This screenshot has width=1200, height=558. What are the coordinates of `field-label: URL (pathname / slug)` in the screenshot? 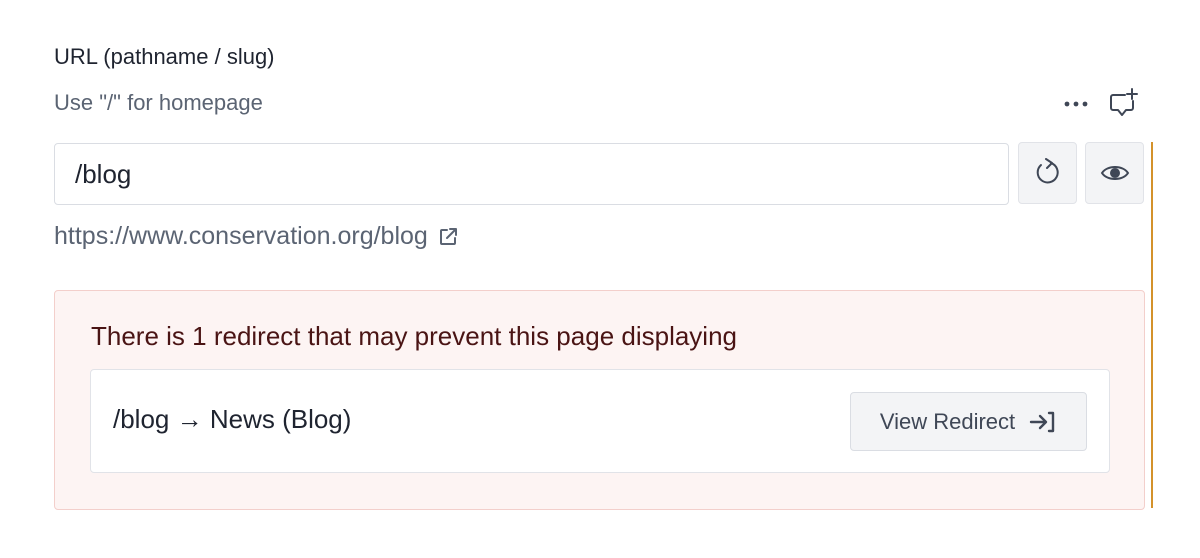 It's located at (164, 56).